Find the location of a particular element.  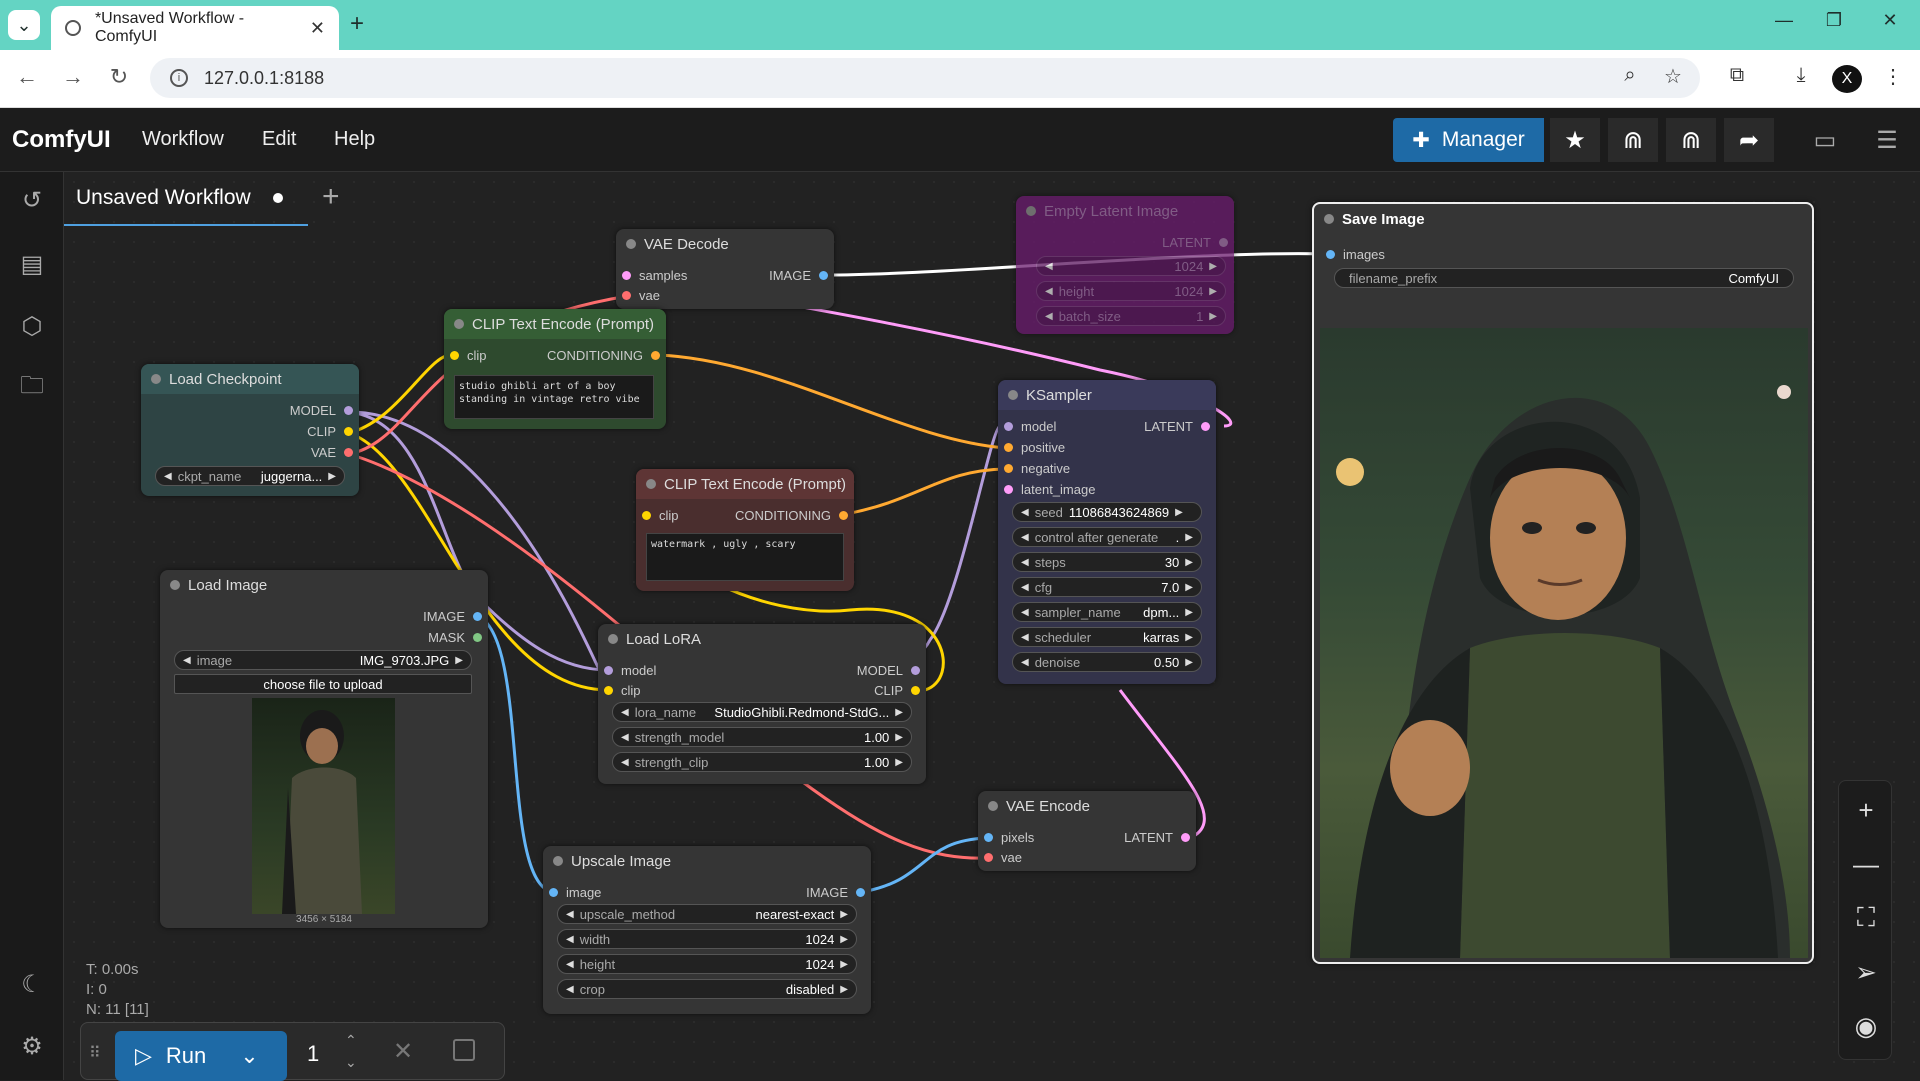

add-workflow-icon: + is located at coordinates (331, 197).